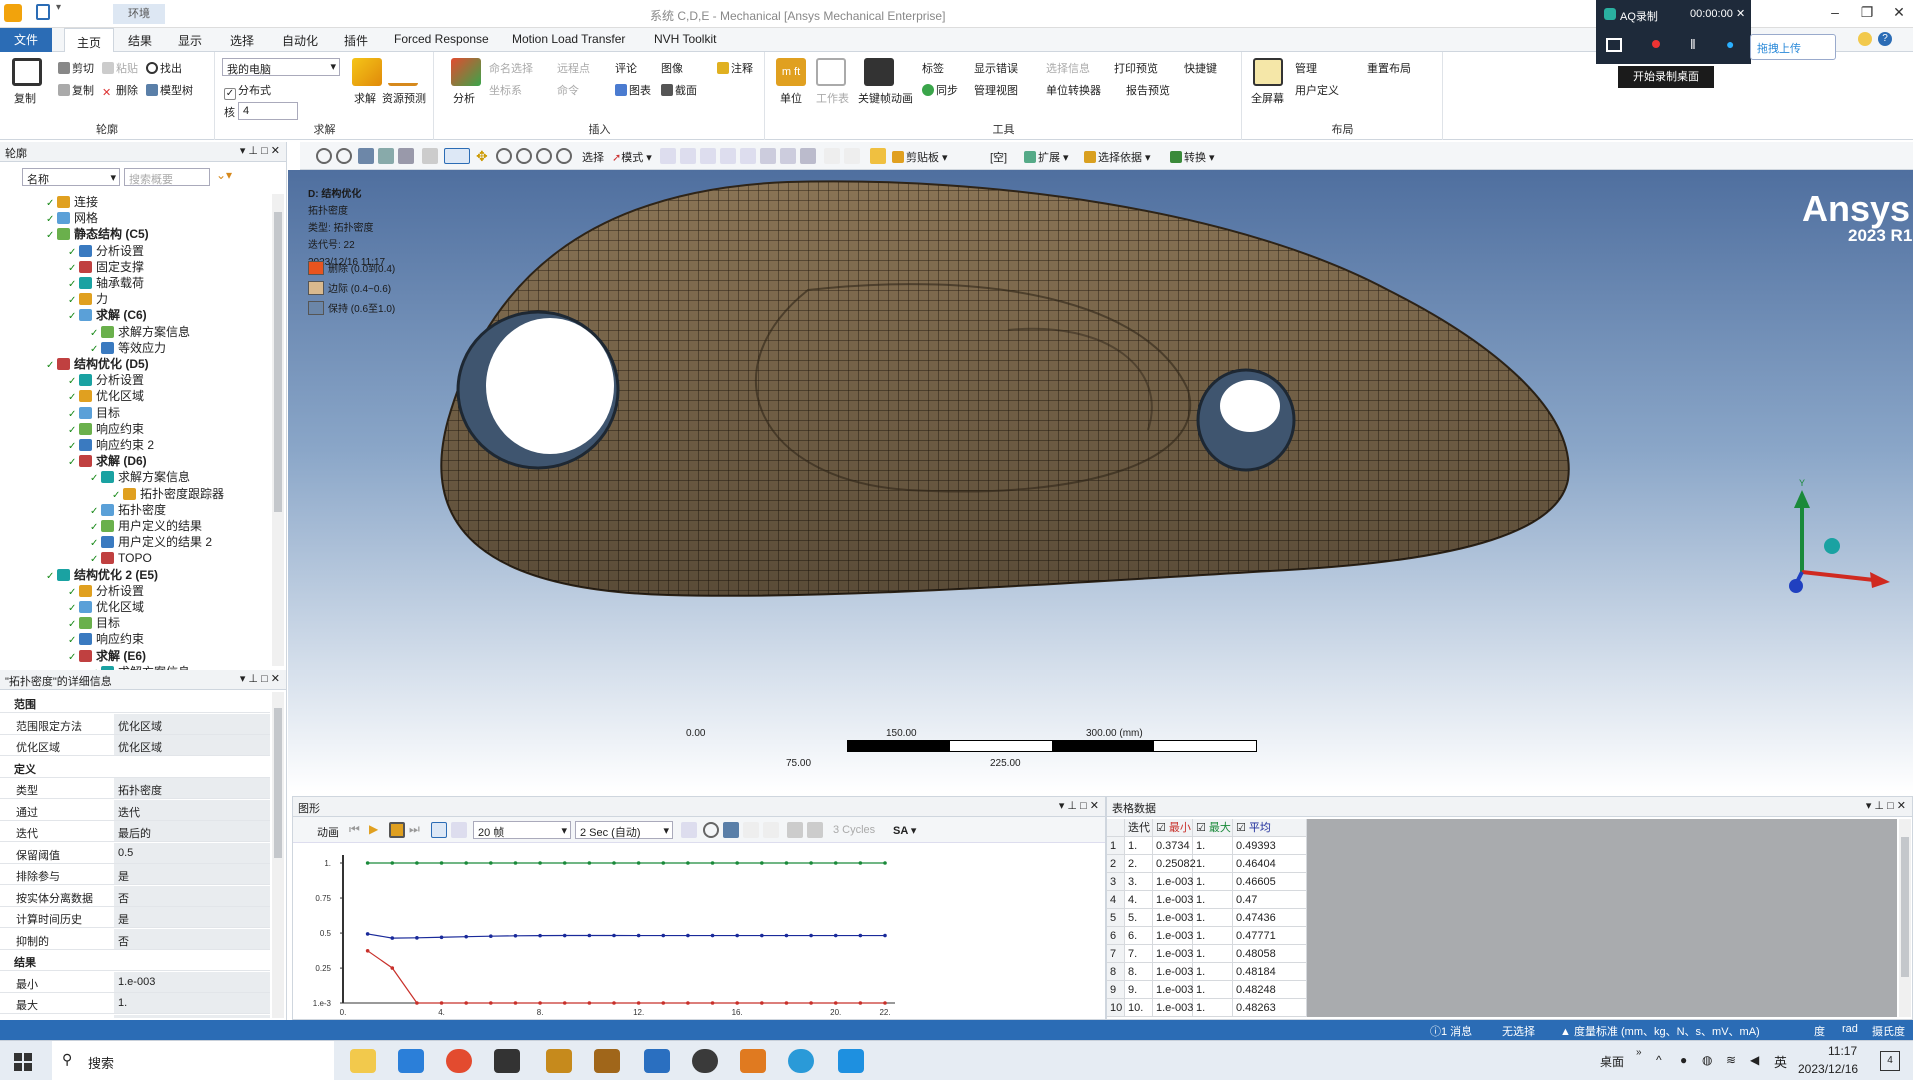  What do you see at coordinates (524, 156) in the screenshot?
I see `box-zoom-icon` at bounding box center [524, 156].